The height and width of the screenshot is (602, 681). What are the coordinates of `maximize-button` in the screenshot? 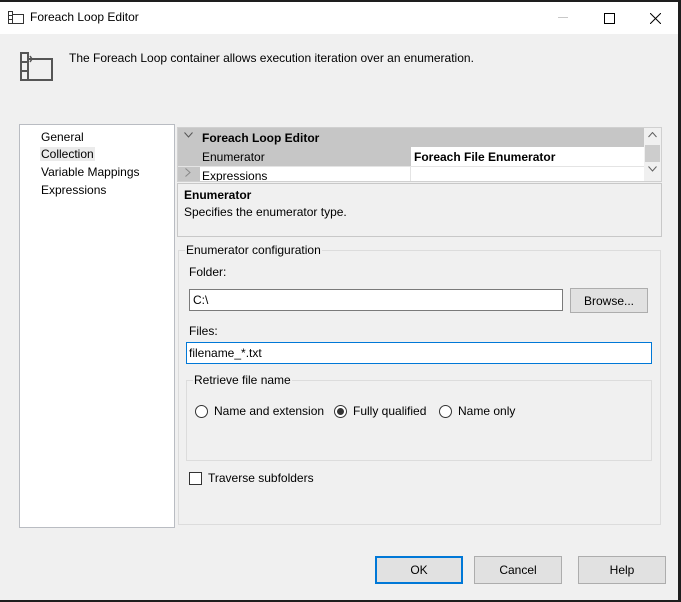 It's located at (609, 18).